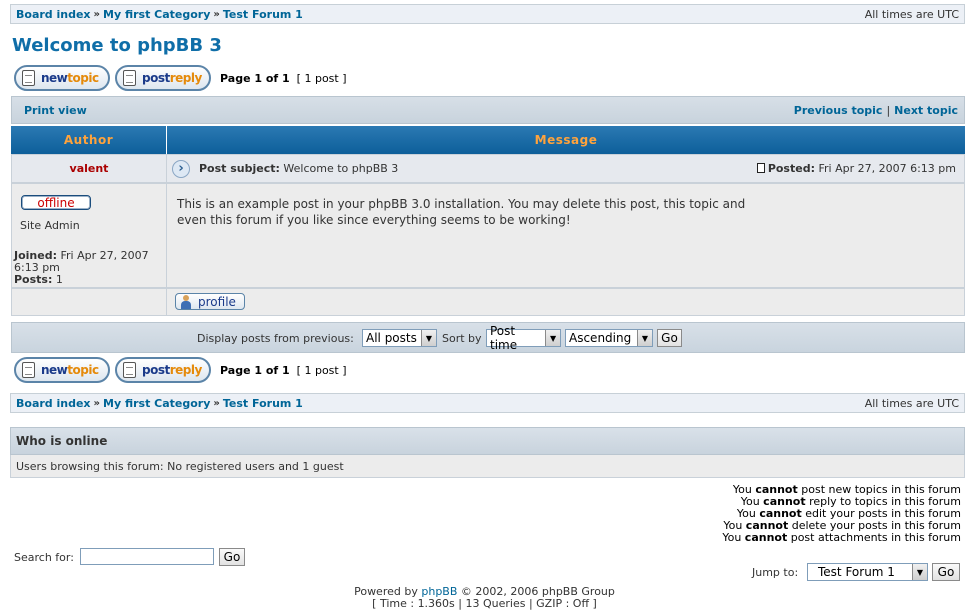  I want to click on post-author-name: valent, so click(89, 168).